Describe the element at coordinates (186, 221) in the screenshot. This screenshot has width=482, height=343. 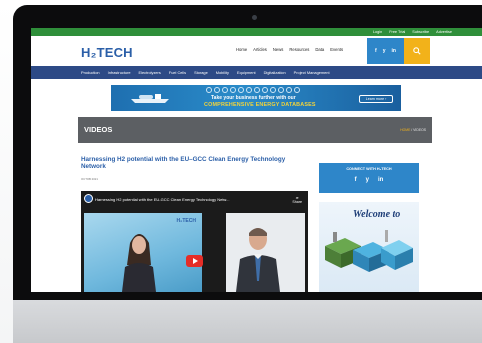
I see `video-watermark-logo: H₂TECH` at that location.